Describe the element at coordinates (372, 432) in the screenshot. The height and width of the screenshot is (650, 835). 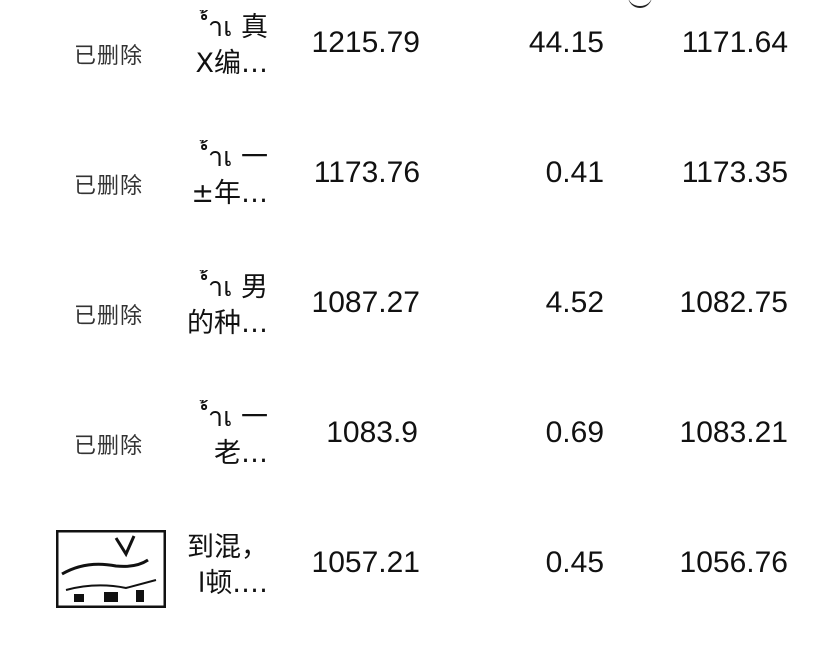
I see `total-earnings: 1083.9` at that location.